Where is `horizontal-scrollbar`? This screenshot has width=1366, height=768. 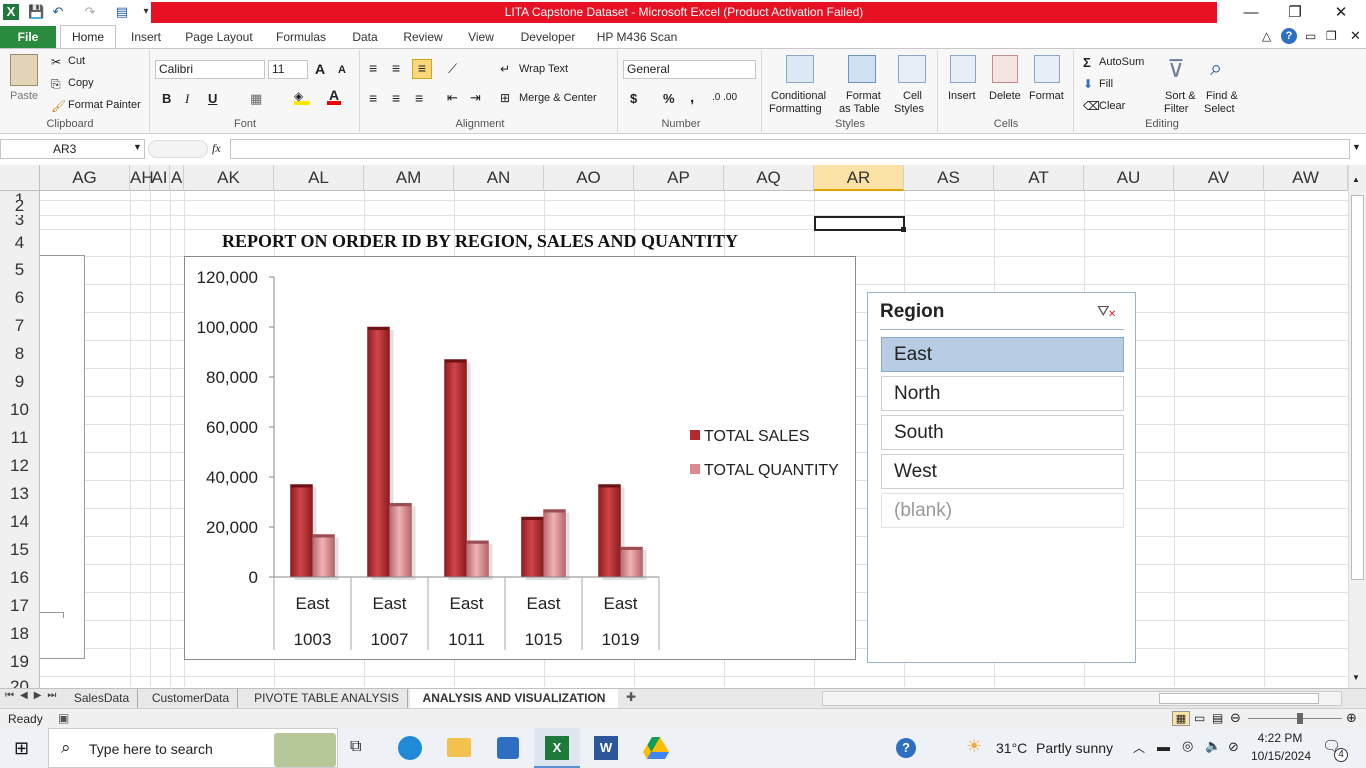 horizontal-scrollbar is located at coordinates (1082, 698).